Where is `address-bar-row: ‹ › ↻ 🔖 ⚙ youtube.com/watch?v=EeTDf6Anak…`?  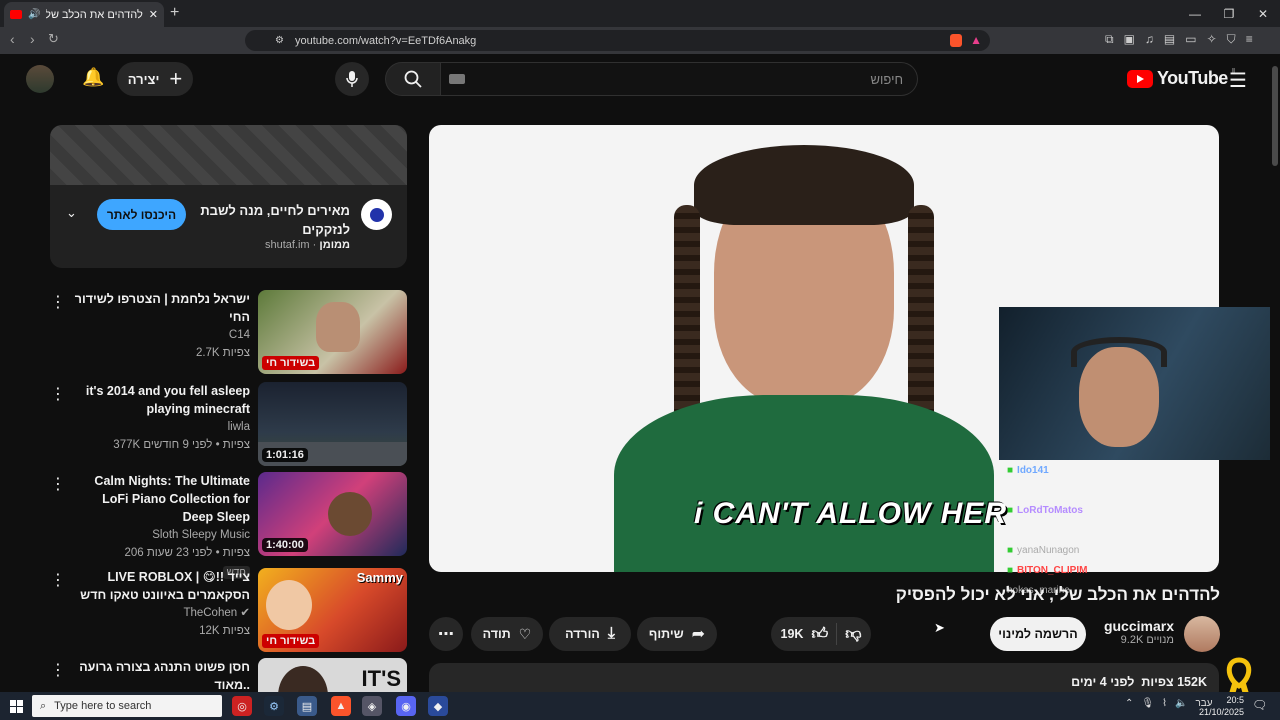
address-bar-row: ‹ › ↻ 🔖 ⚙ youtube.com/watch?v=EeTDf6Anak… is located at coordinates (640, 40).